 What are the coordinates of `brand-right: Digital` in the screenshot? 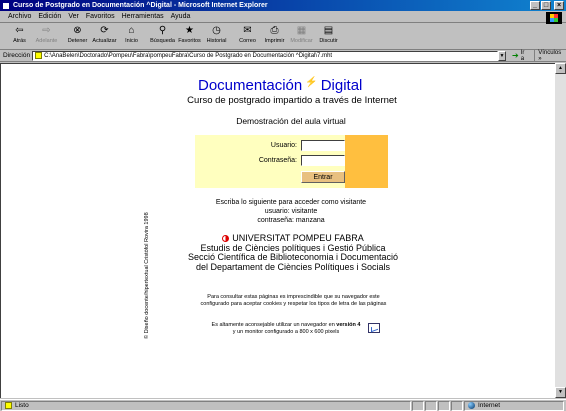 It's located at (341, 85).